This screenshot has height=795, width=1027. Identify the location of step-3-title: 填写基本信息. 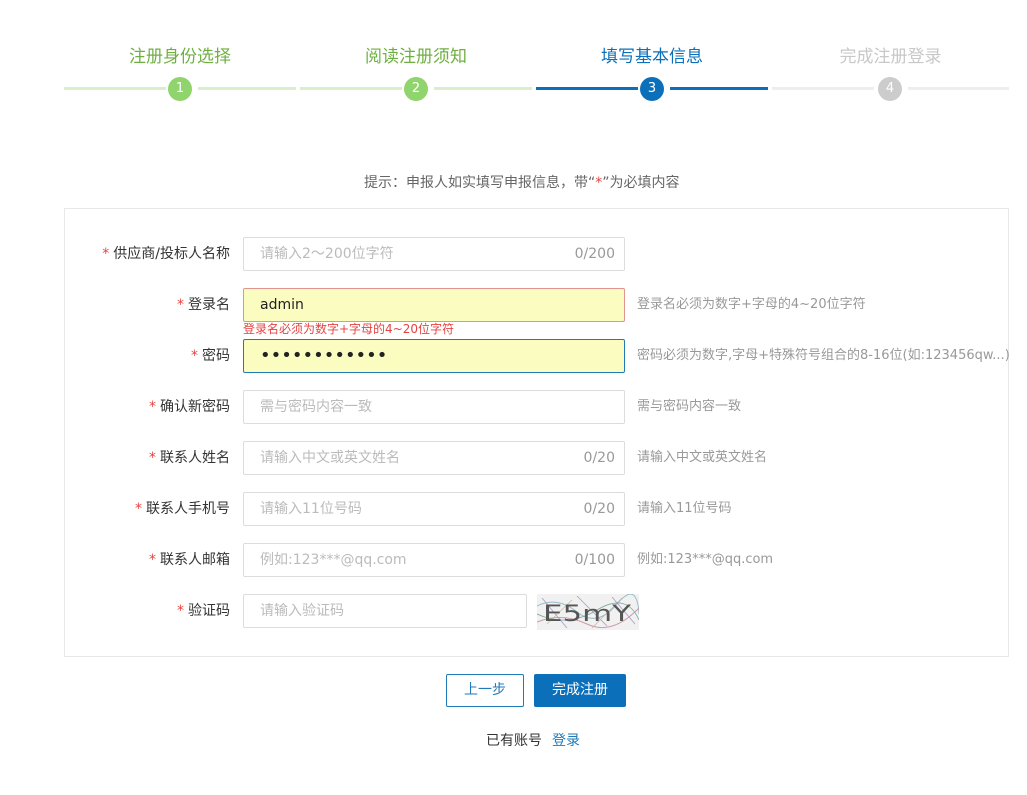
(652, 57).